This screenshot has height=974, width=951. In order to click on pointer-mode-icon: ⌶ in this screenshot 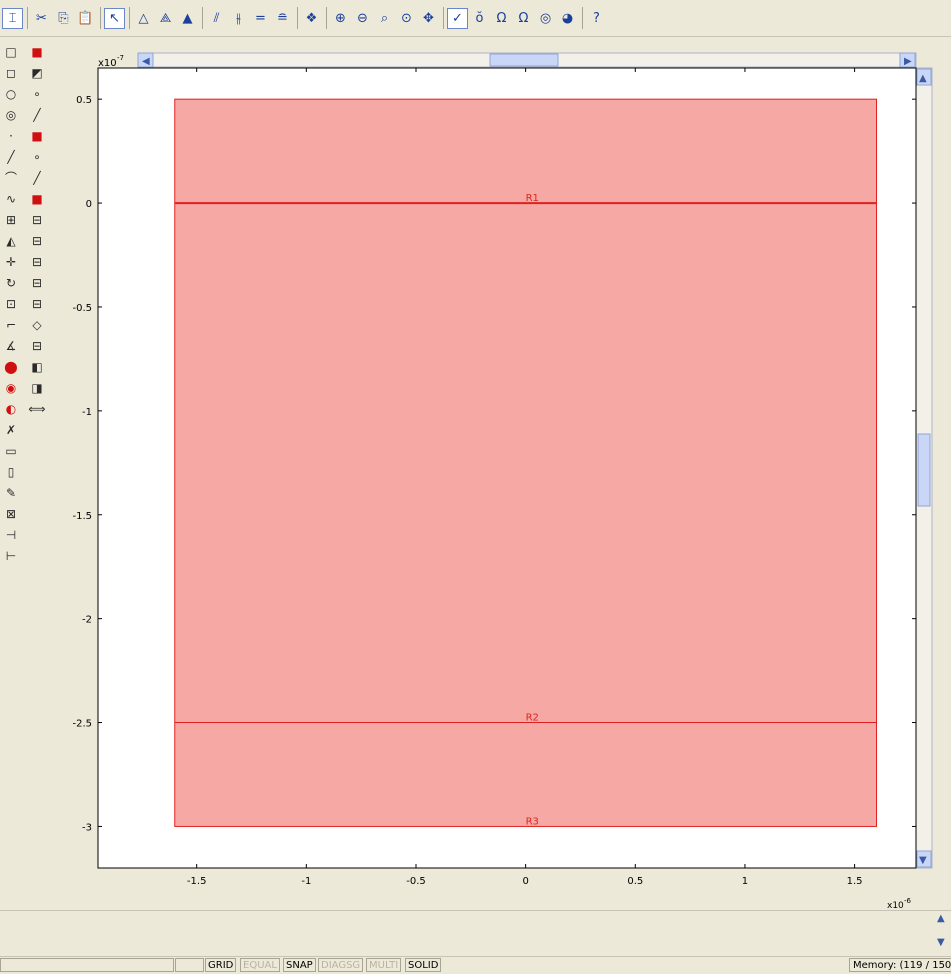, I will do `click(12, 18)`.